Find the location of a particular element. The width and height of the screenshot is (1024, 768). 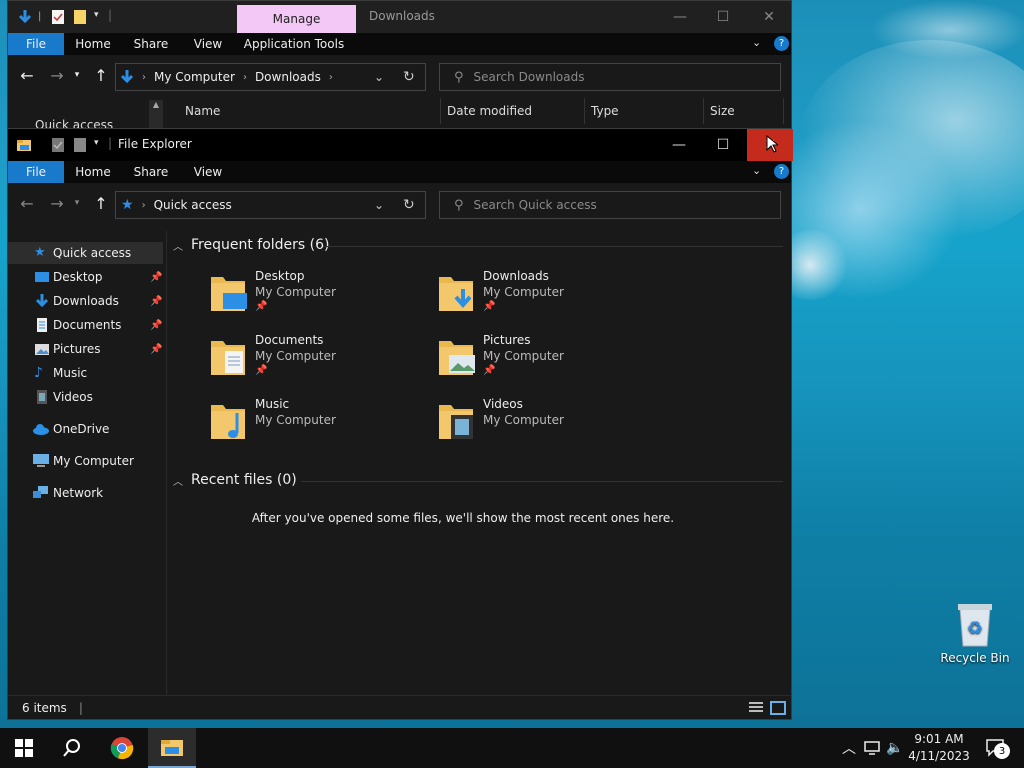

breadcrumb-quick-access: Quick access is located at coordinates (193, 205).